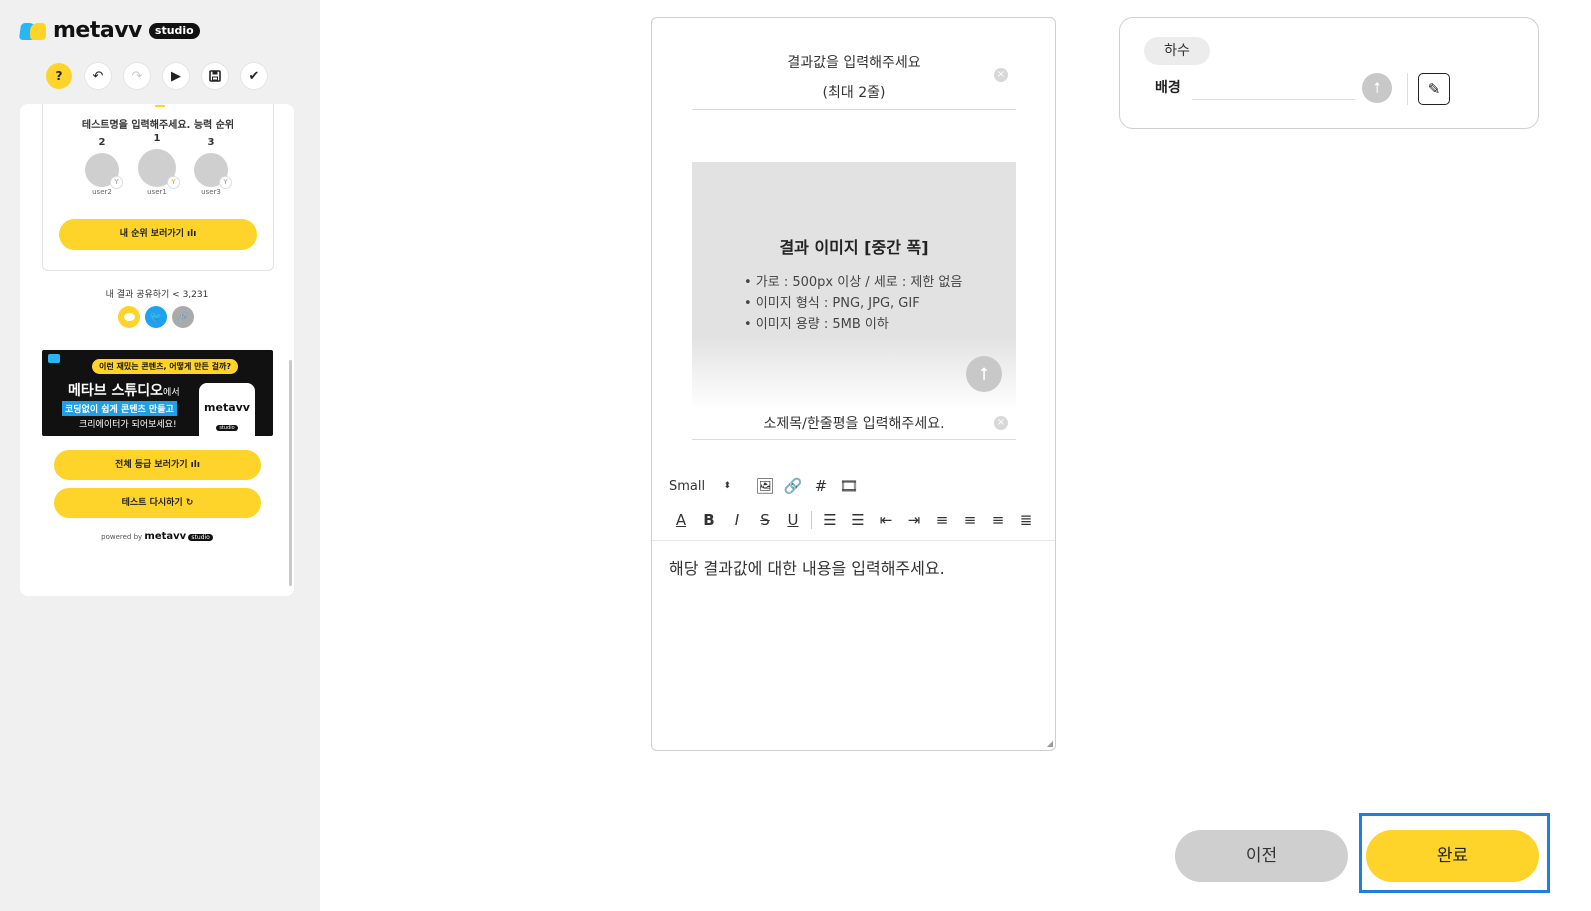 The height and width of the screenshot is (911, 1591). Describe the element at coordinates (54, 358) in the screenshot. I see `banner-logo-icon` at that location.